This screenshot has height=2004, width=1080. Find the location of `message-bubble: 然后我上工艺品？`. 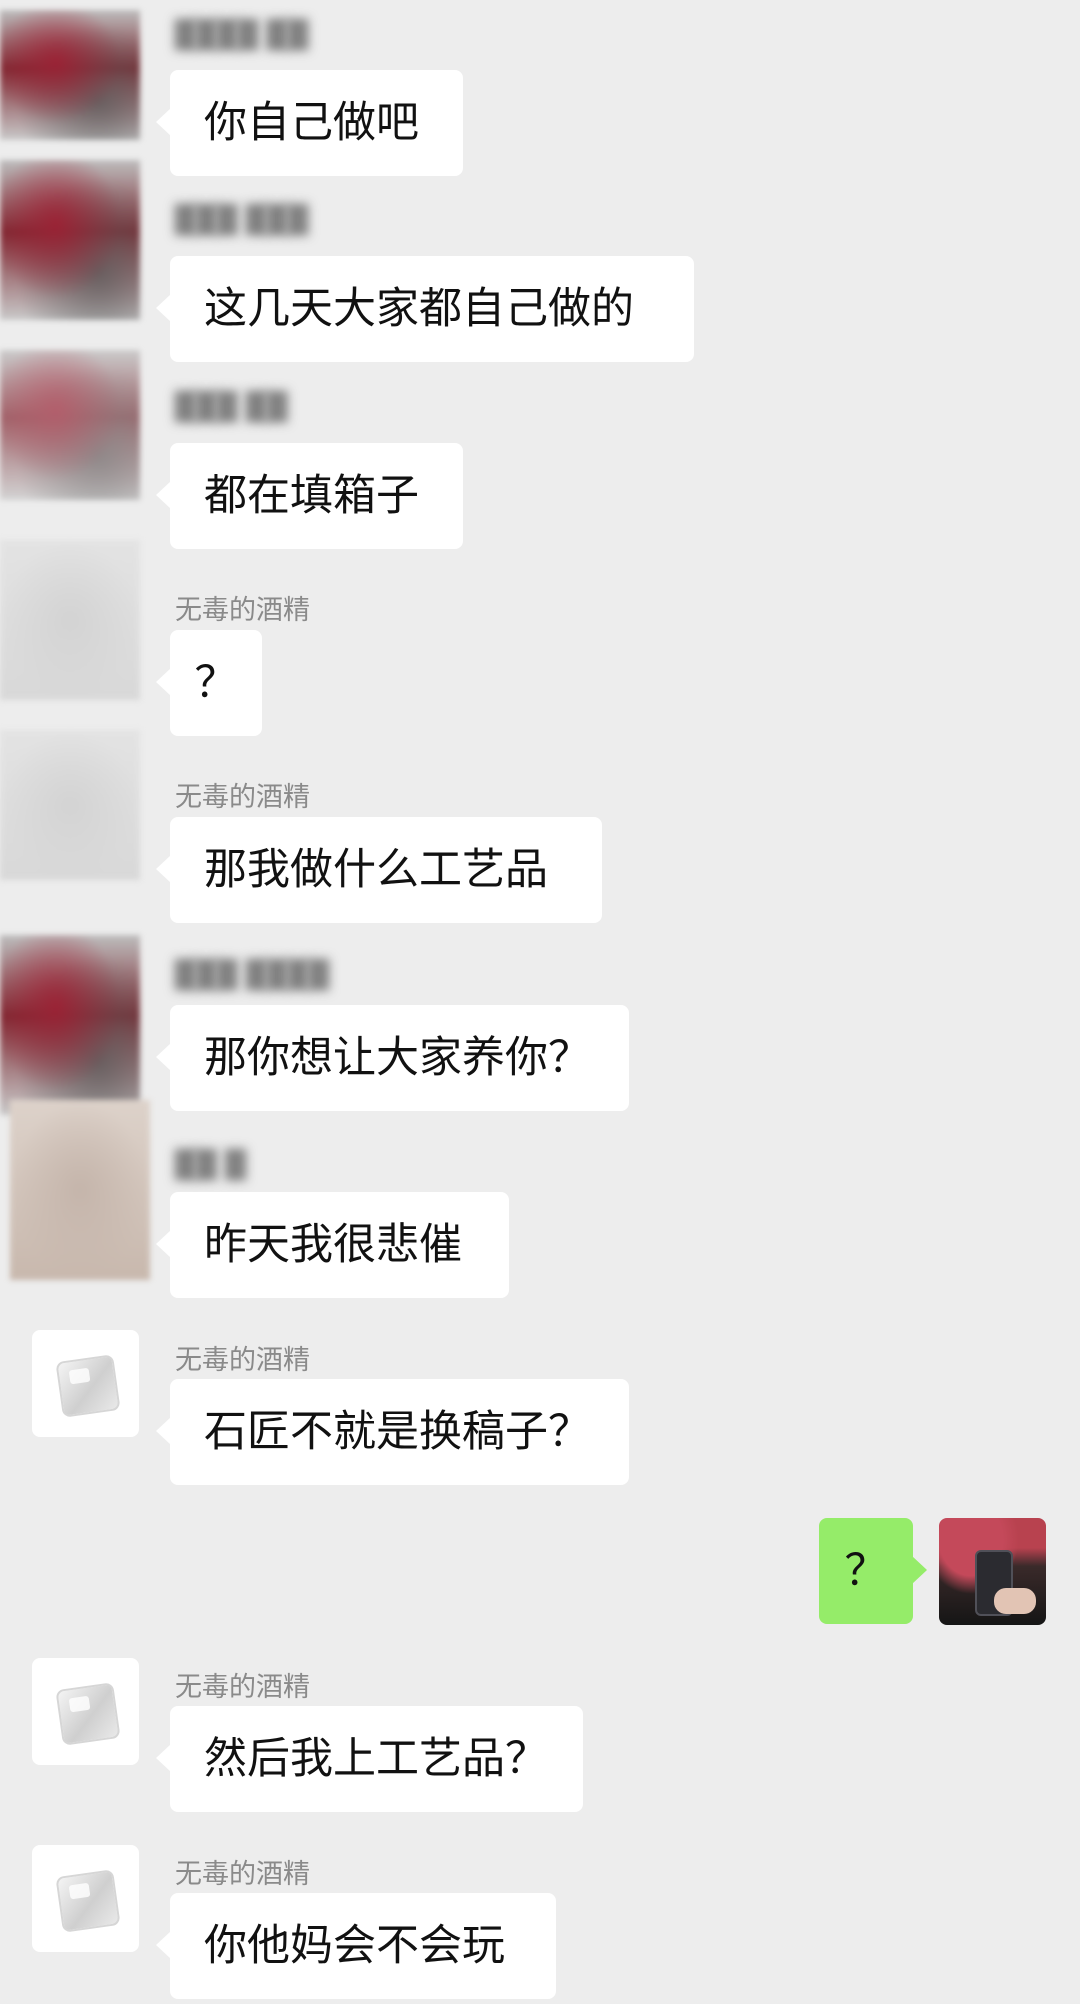

message-bubble: 然后我上工艺品？ is located at coordinates (369, 1759).